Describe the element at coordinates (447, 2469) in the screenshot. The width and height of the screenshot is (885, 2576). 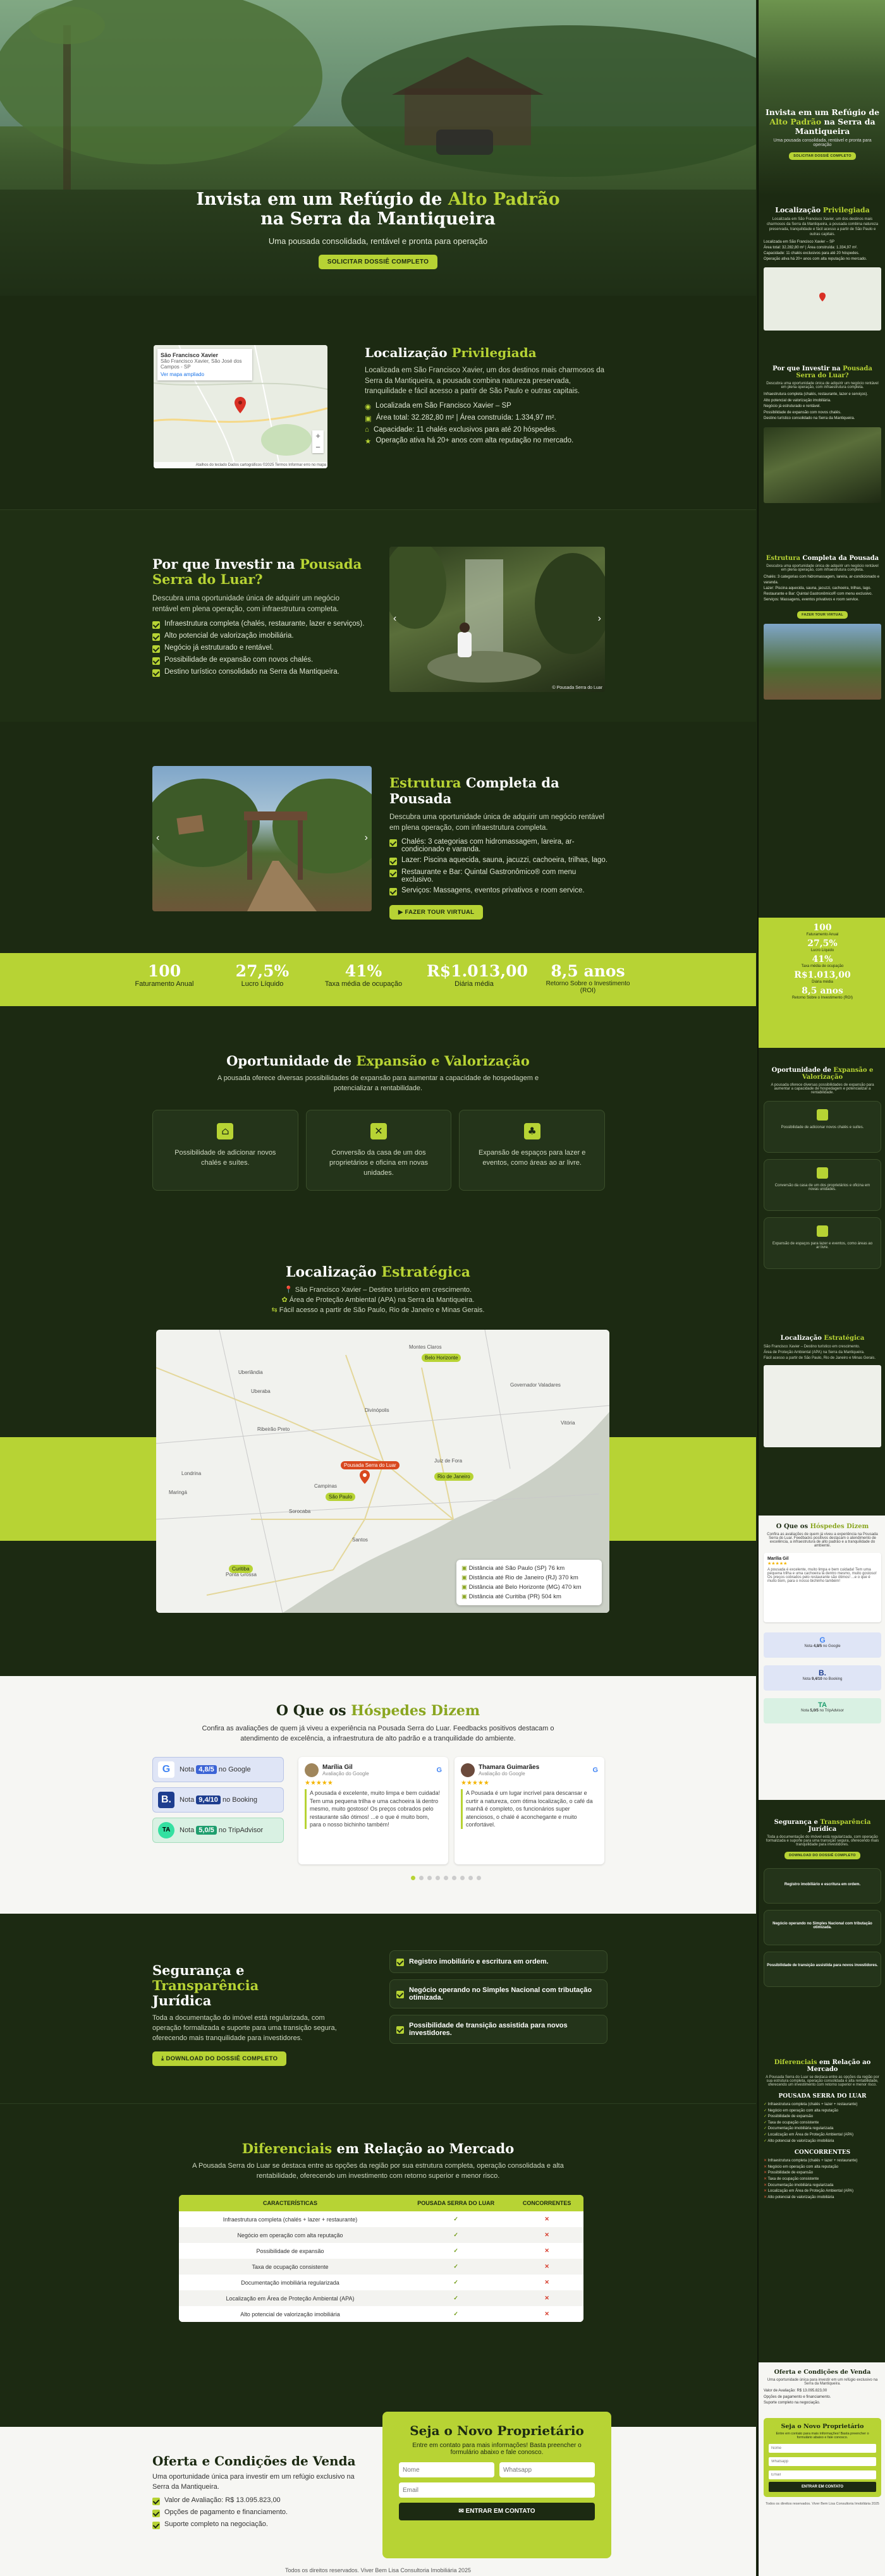
I see `name-input` at that location.